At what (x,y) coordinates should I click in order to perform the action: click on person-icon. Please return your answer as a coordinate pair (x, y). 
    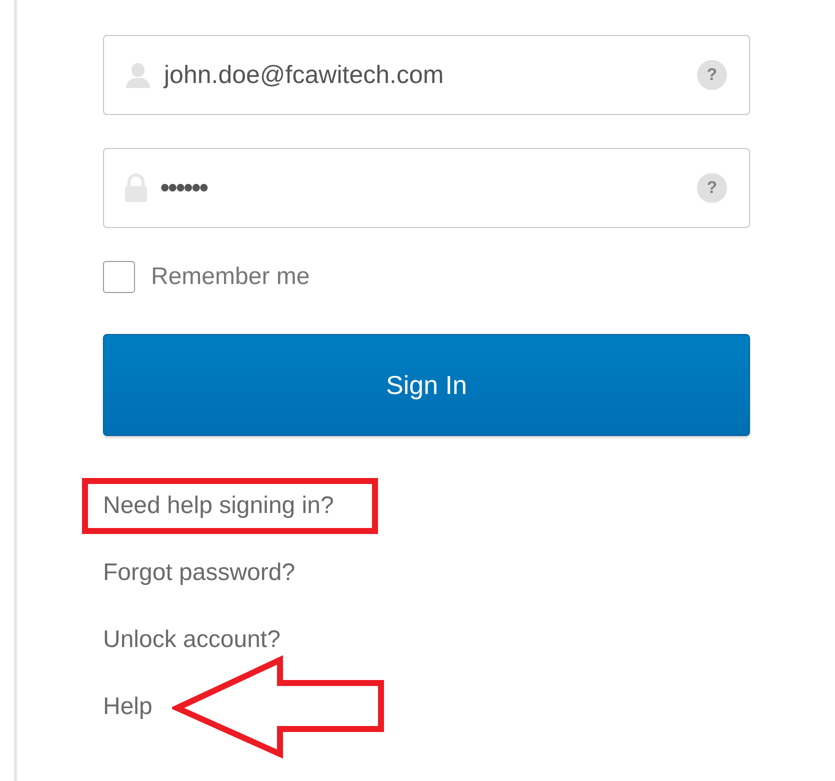
    Looking at the image, I should click on (138, 75).